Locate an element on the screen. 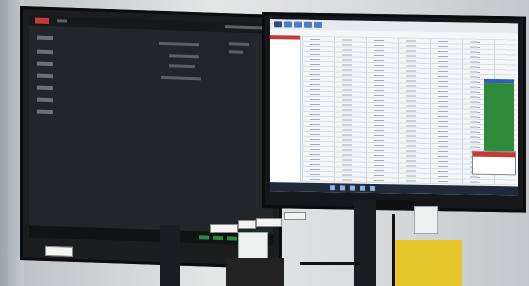 The height and width of the screenshot is (286, 529). spreadsheet-toolbar is located at coordinates (394, 26).